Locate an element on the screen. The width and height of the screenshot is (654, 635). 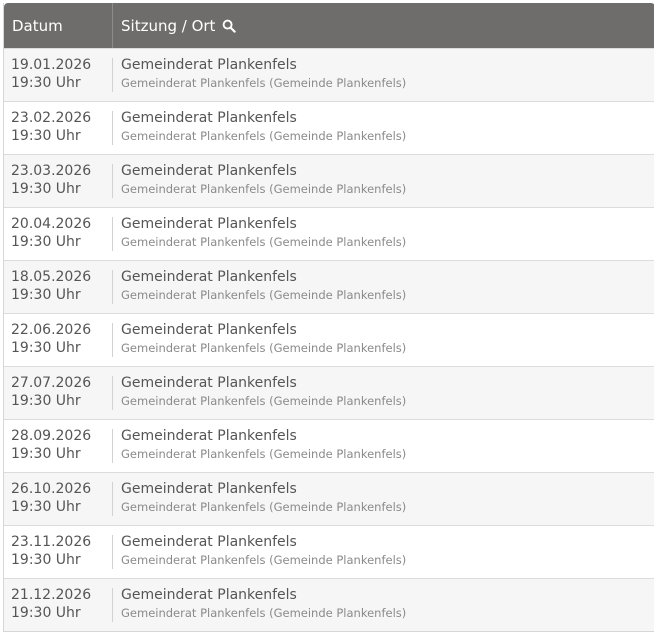
date-cell: 23.11.2026 19:30 Uhr is located at coordinates (58, 552).